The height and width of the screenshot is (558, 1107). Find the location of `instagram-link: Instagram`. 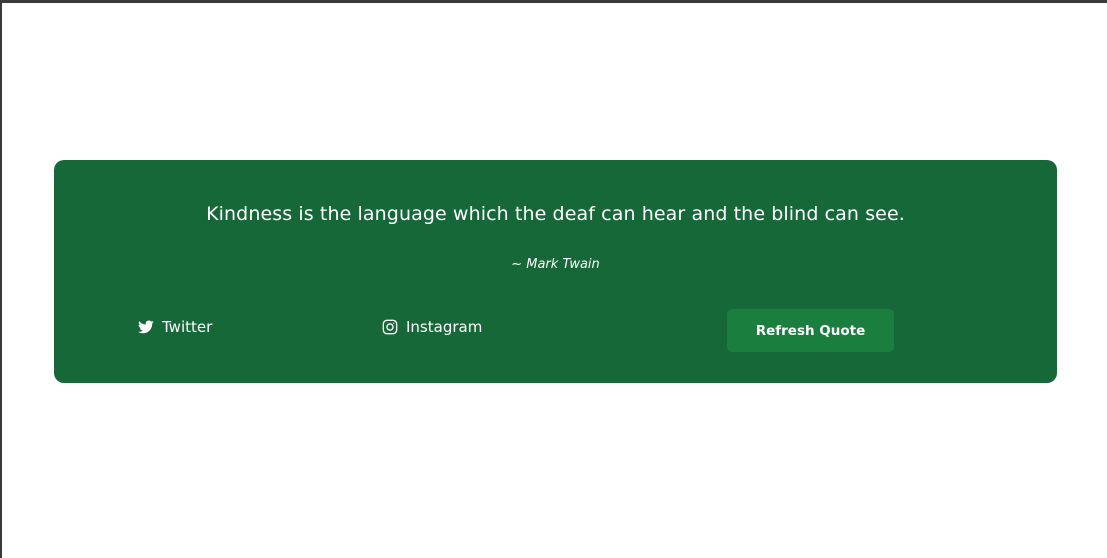

instagram-link: Instagram is located at coordinates (432, 327).